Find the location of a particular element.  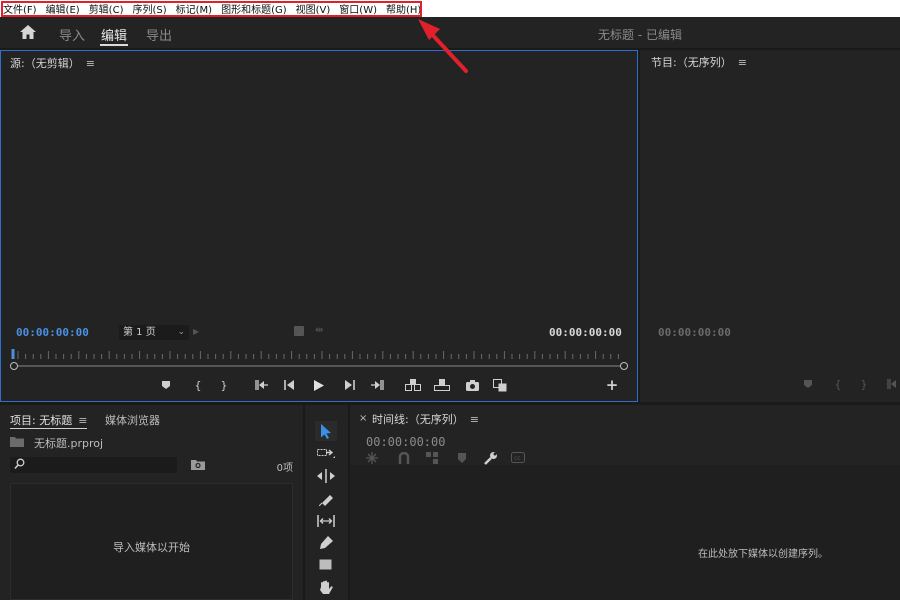

tab-export: 导出 is located at coordinates (159, 34).